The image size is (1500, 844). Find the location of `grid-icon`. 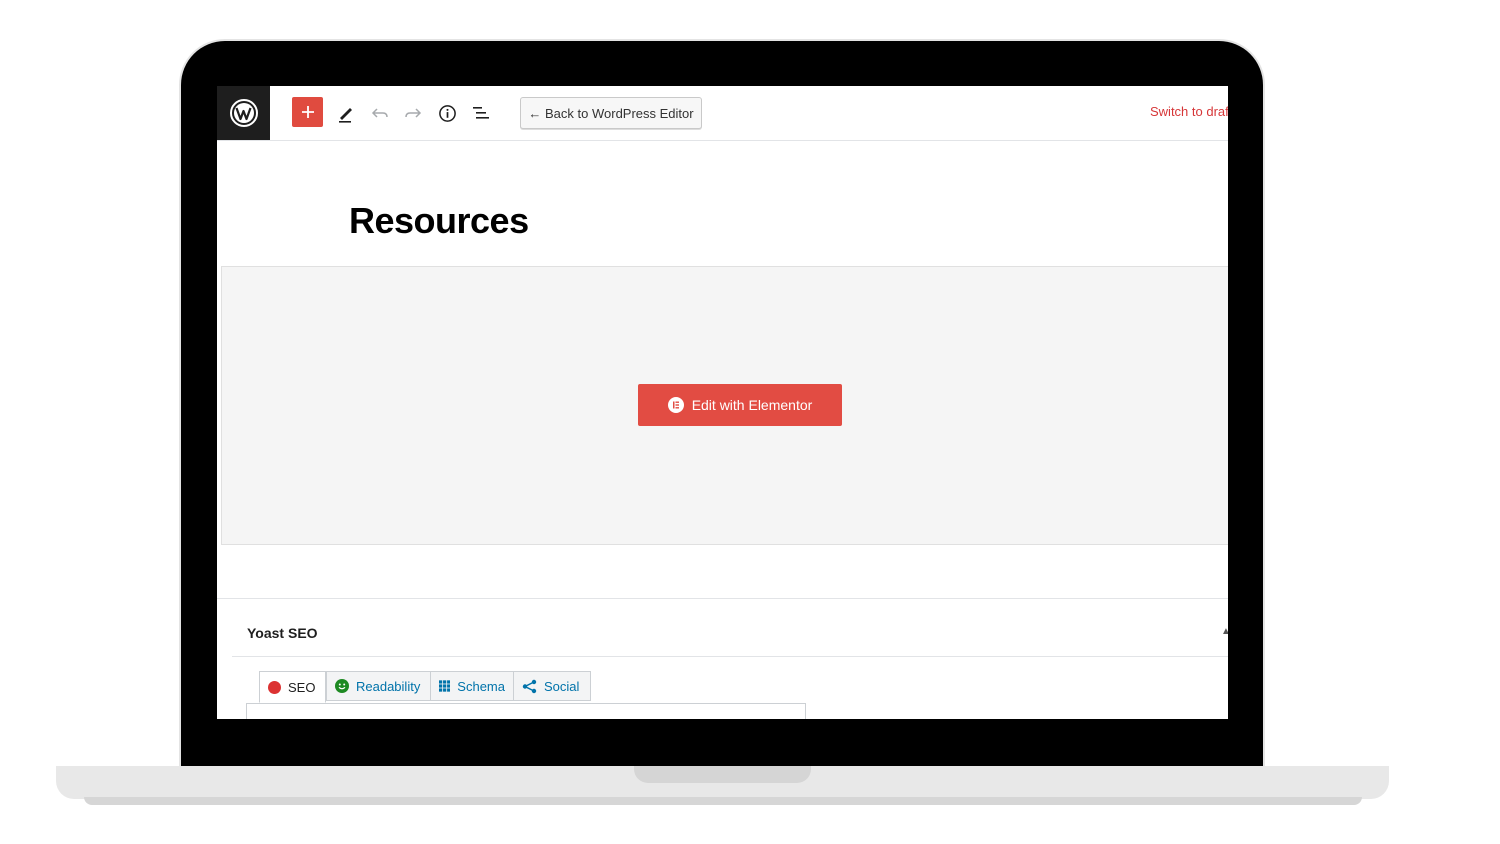

grid-icon is located at coordinates (445, 686).